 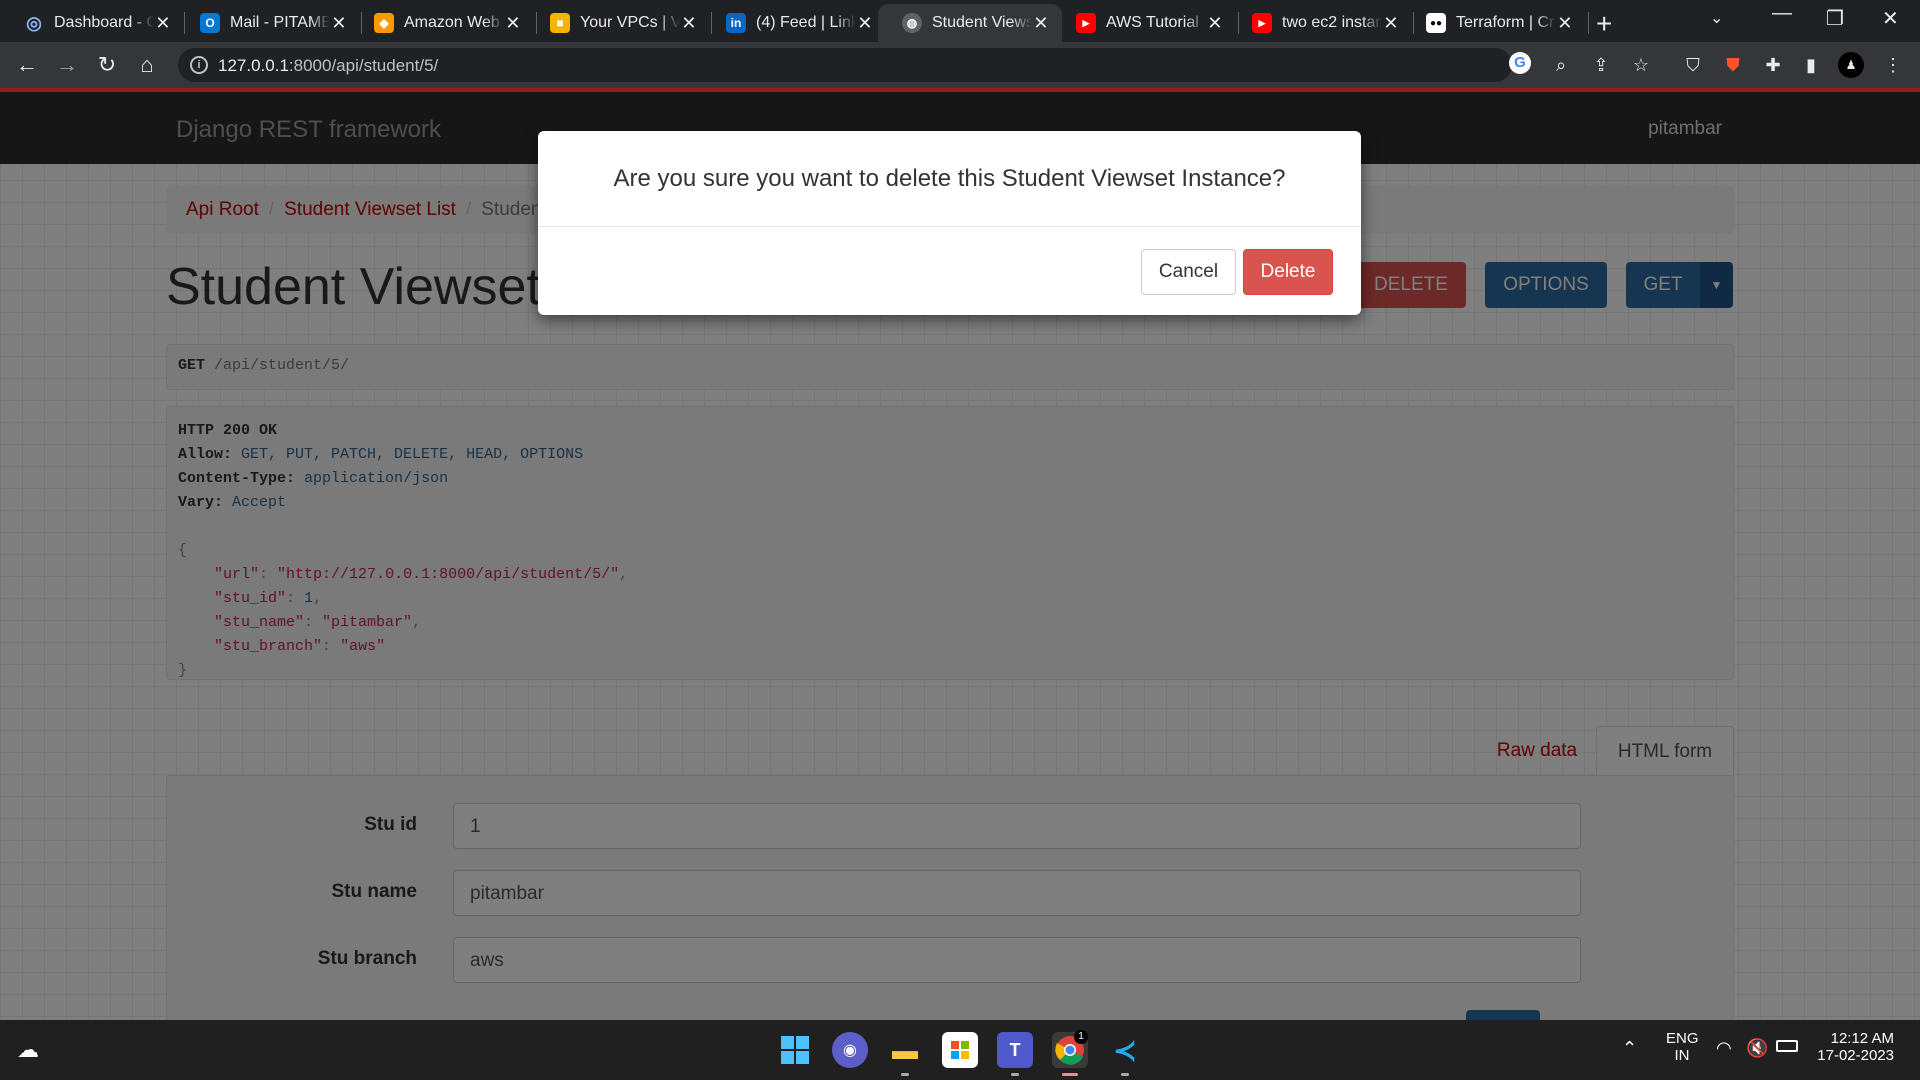 What do you see at coordinates (1494, 23) in the screenshot?
I see `browser-tab: ●● Terraform | Cr ✕` at bounding box center [1494, 23].